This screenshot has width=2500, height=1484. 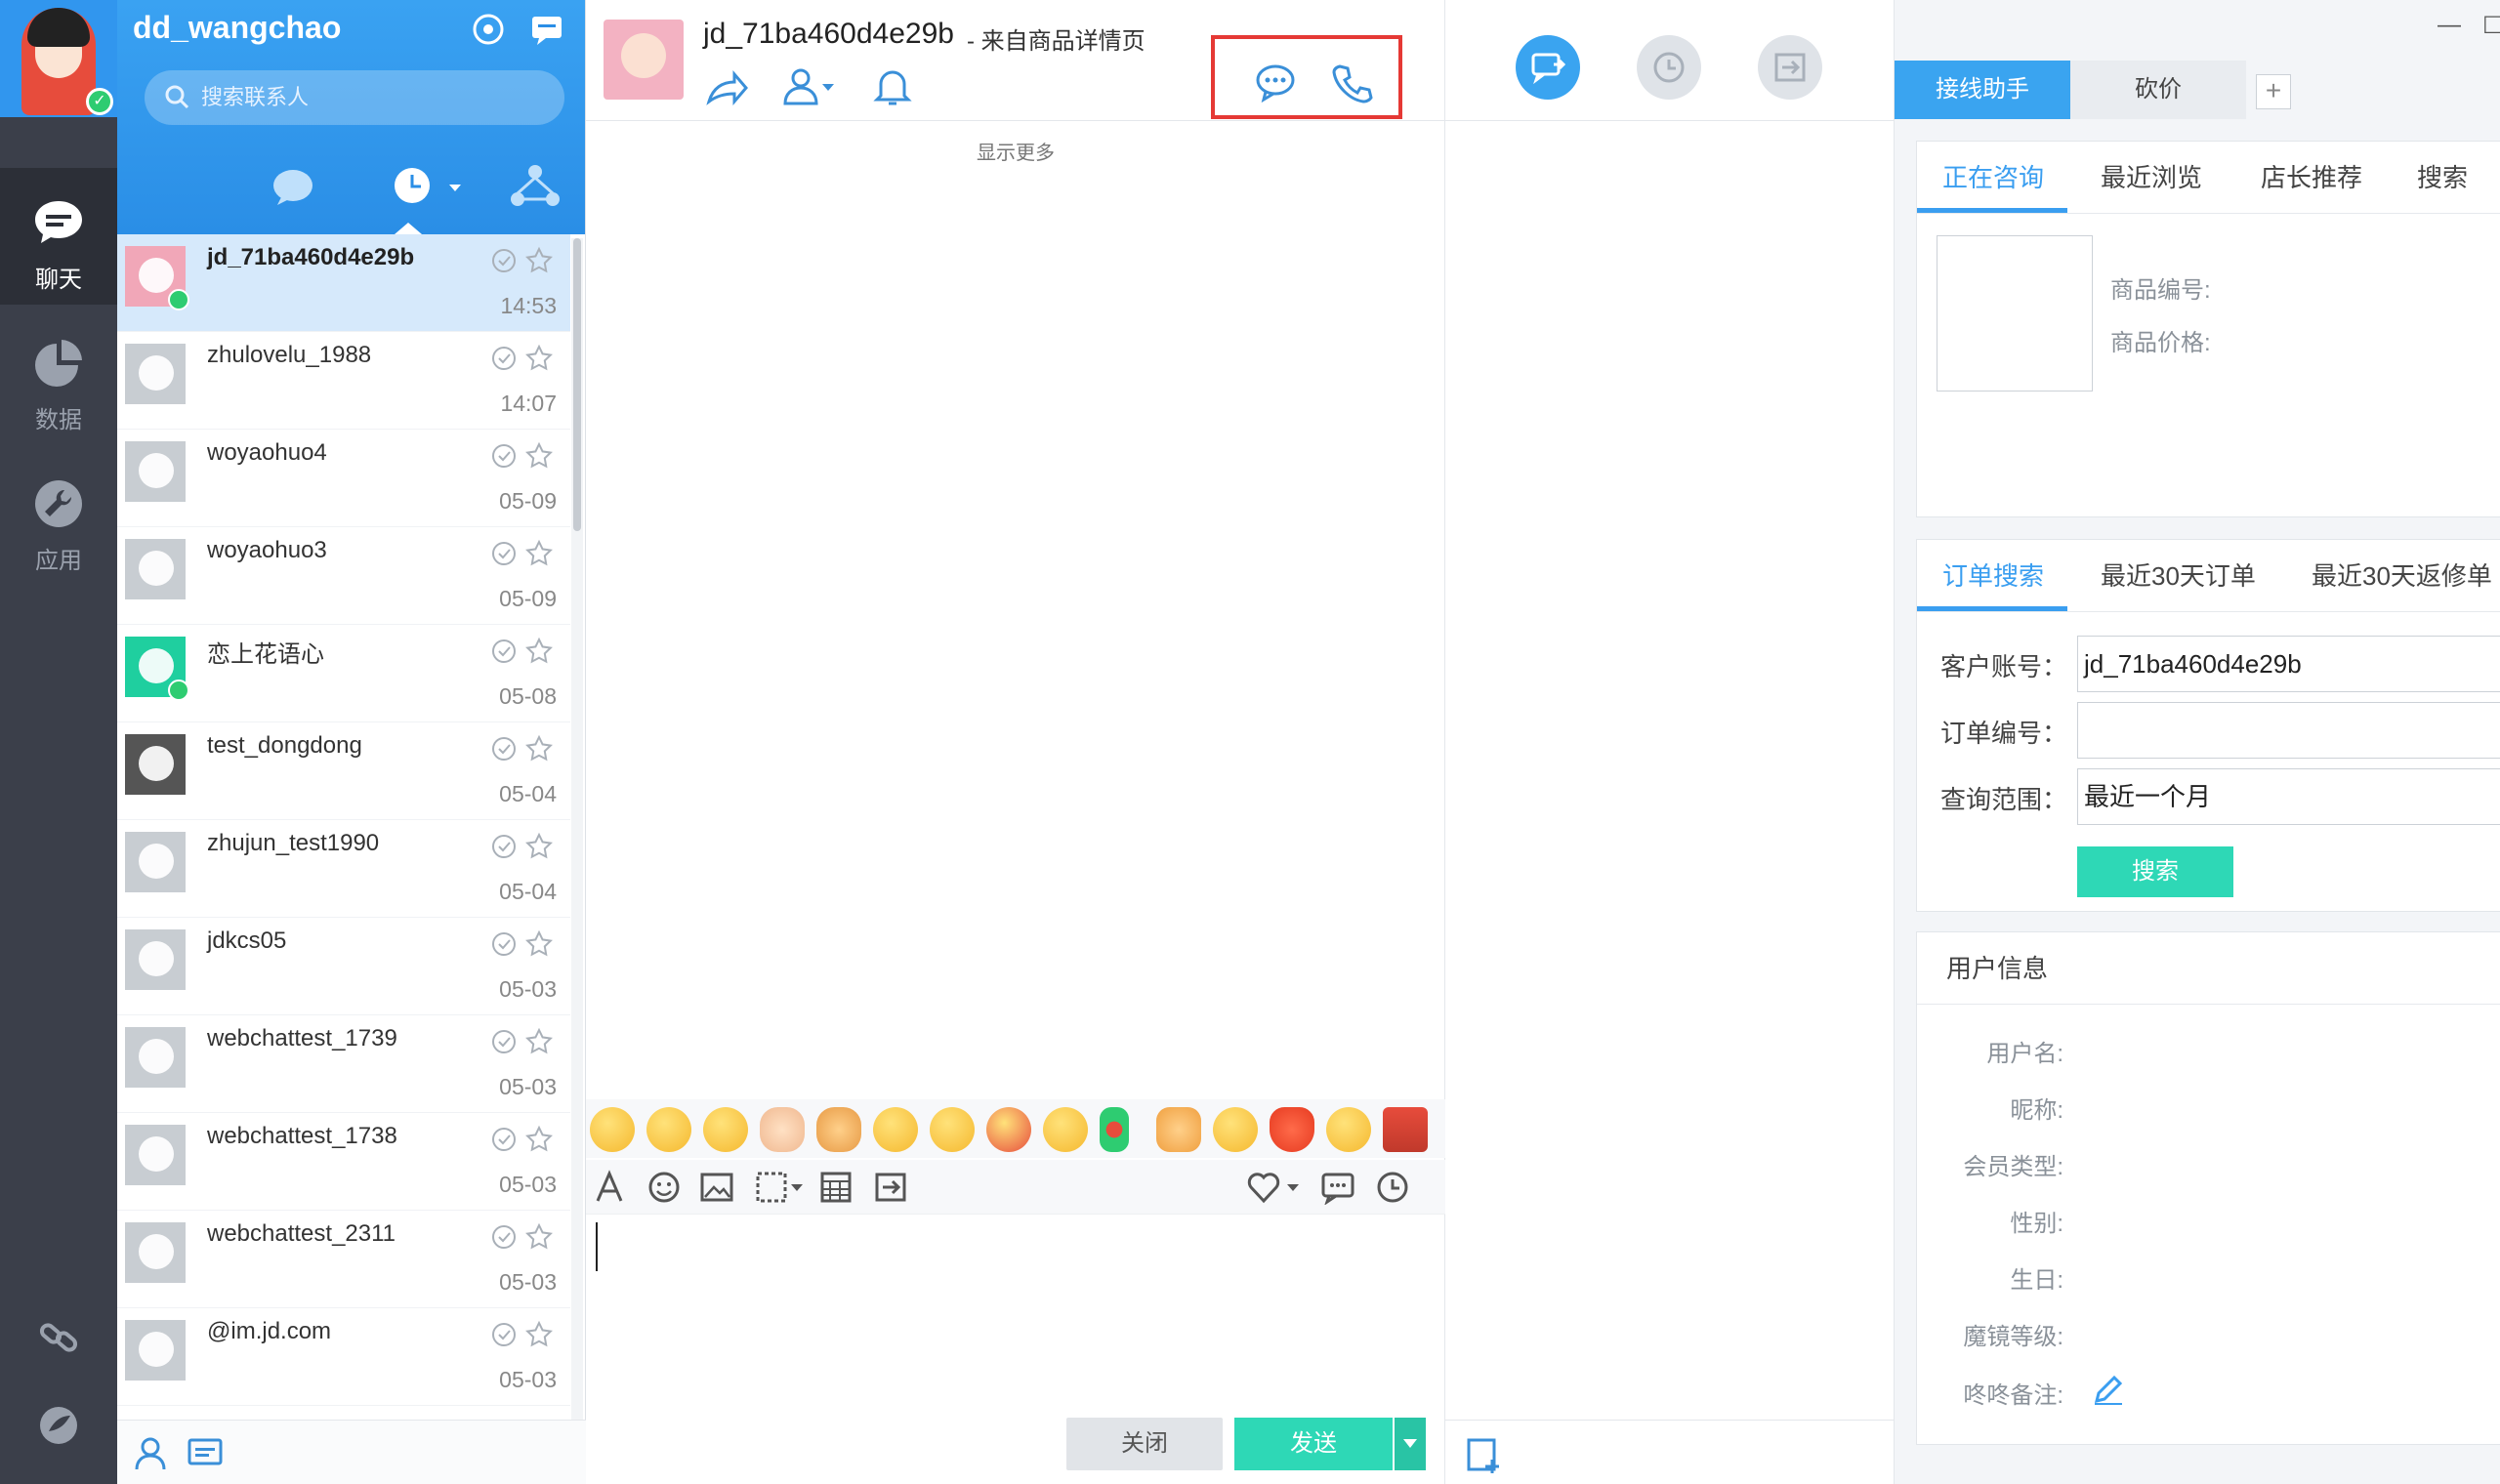 I want to click on close-button: 关闭, so click(x=1144, y=1444).